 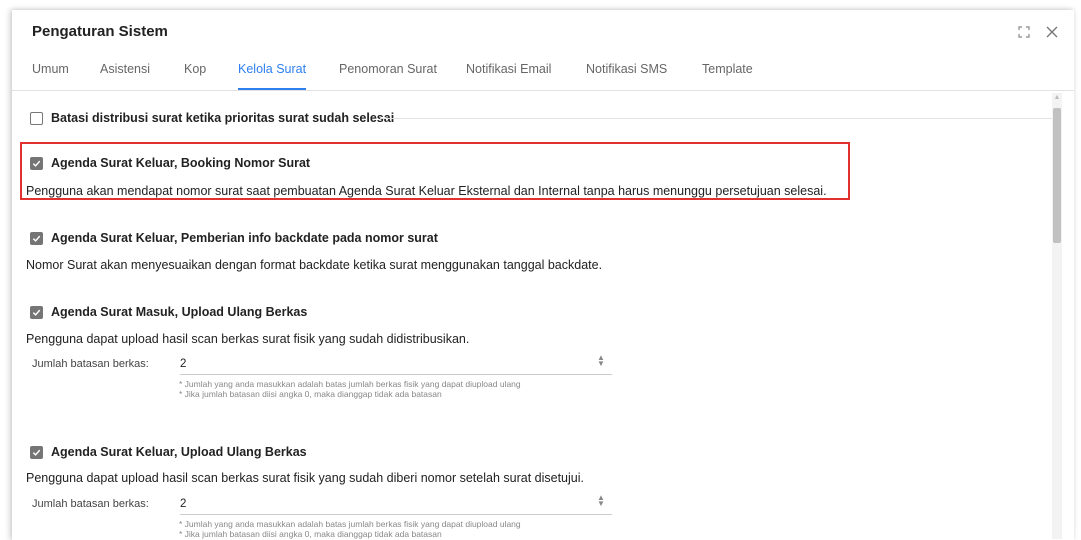 What do you see at coordinates (179, 452) in the screenshot?
I see `option-label: Agenda Surat Keluar, Upload Ulang Berkas` at bounding box center [179, 452].